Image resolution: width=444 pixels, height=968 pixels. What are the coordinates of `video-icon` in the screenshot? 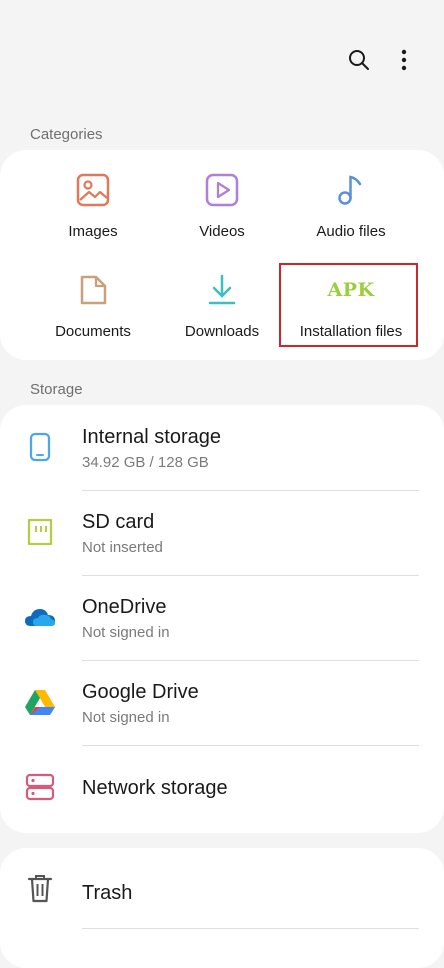 It's located at (222, 190).